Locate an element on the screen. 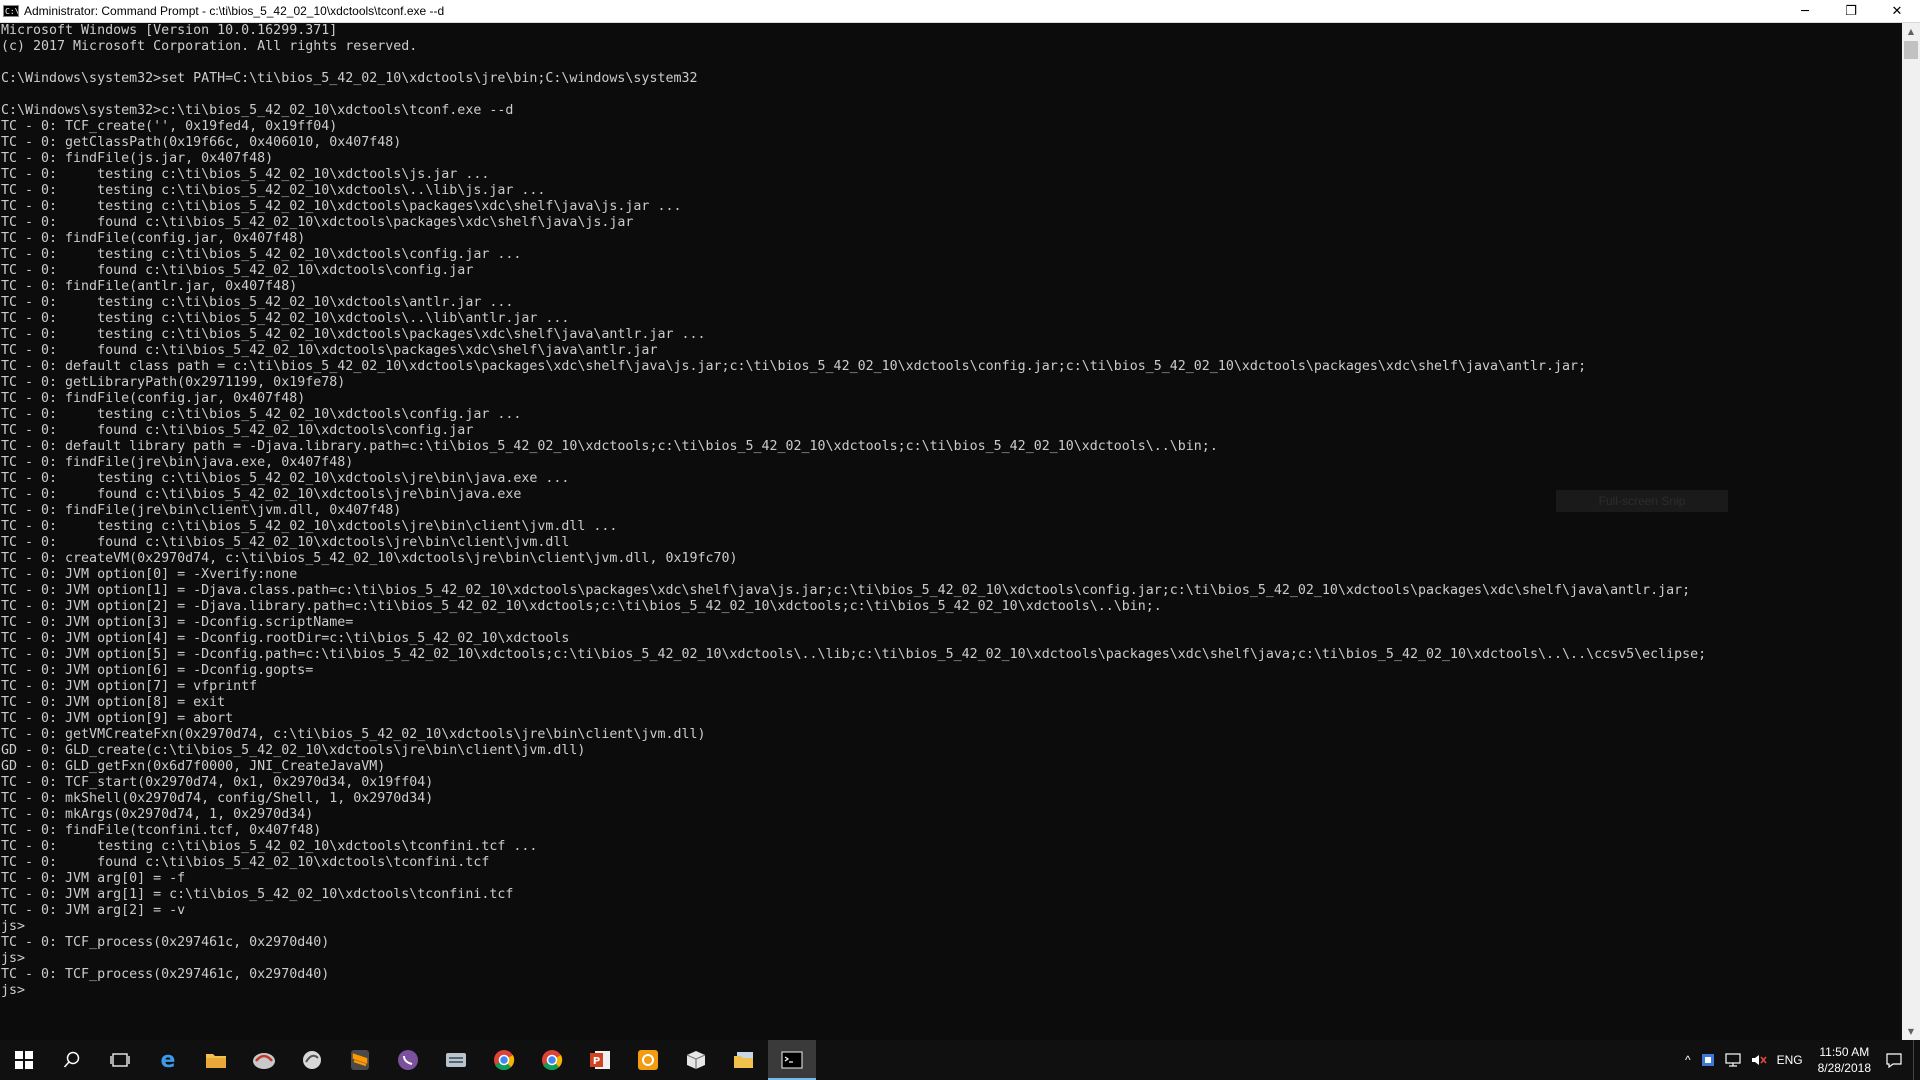 The image size is (1920, 1080). search-button is located at coordinates (72, 1060).